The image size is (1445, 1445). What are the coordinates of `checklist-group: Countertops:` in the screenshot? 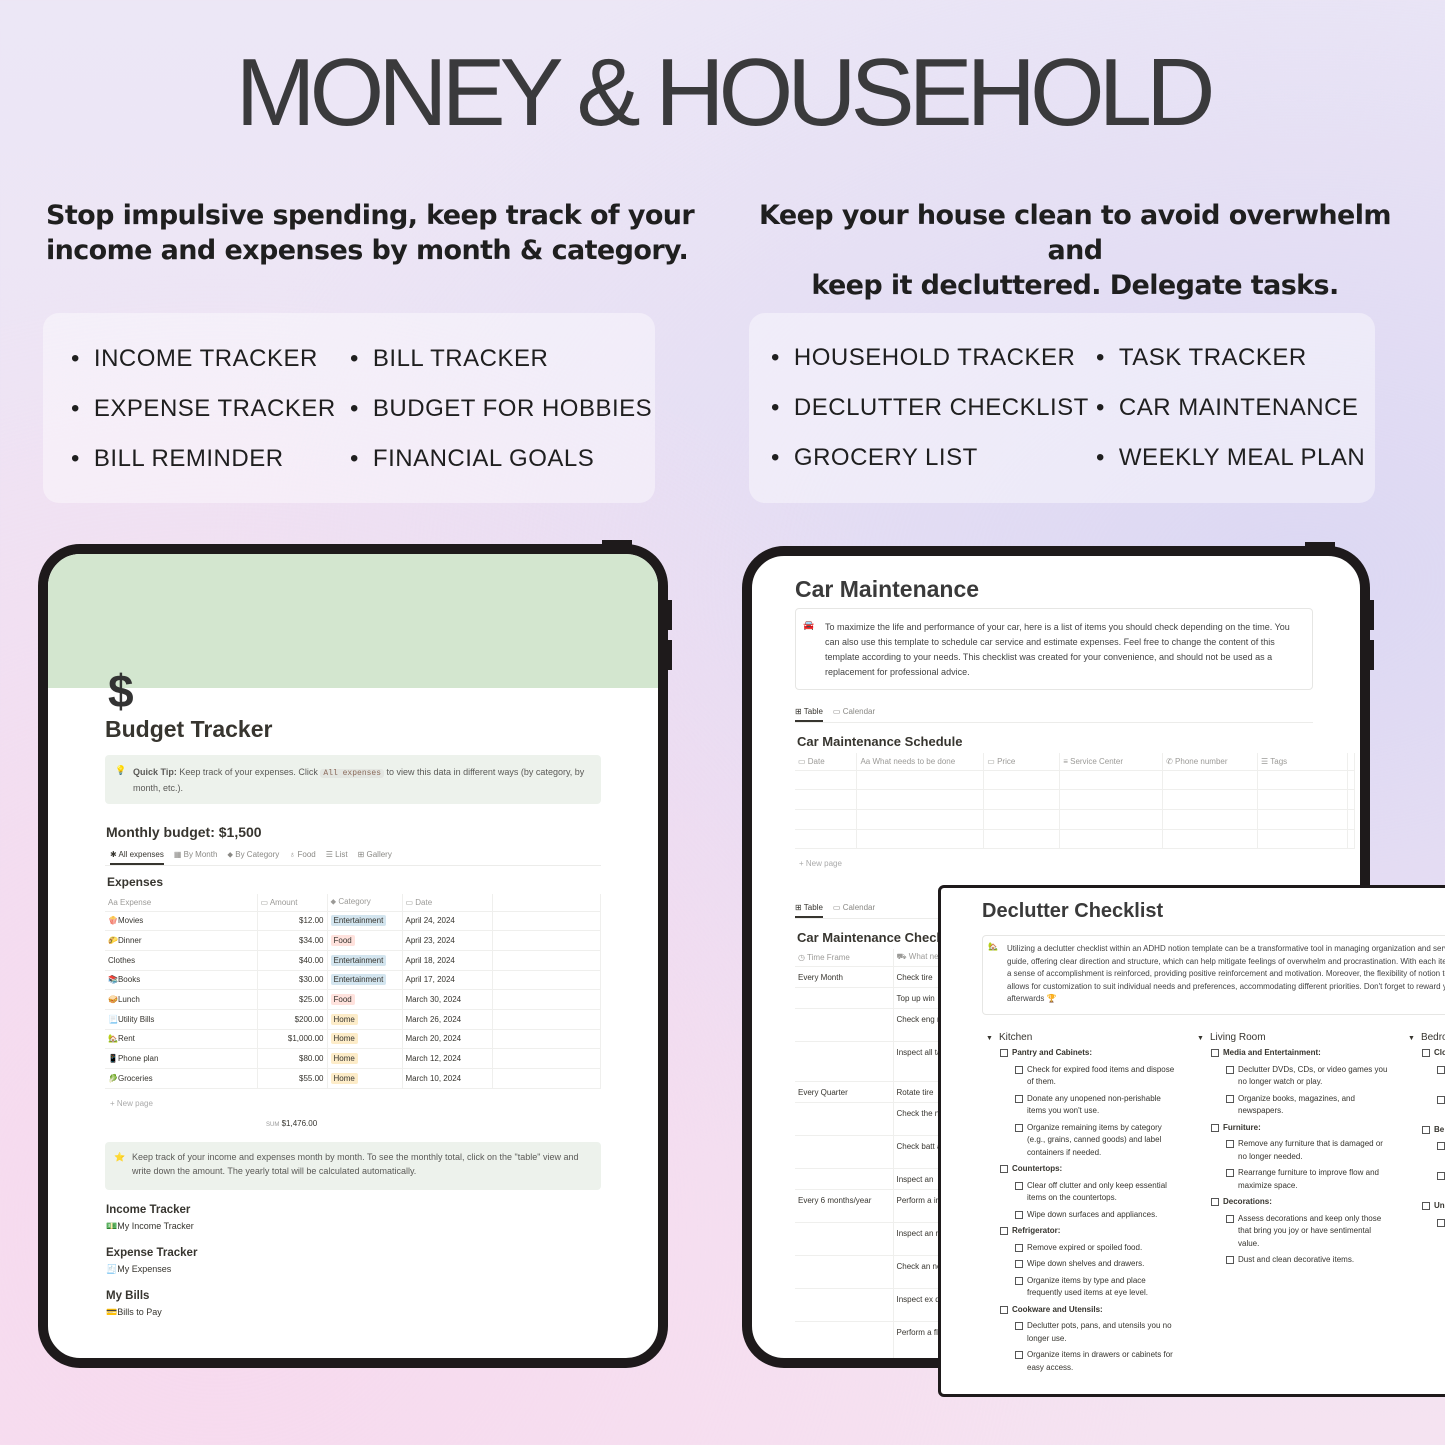 It's located at (1098, 1169).